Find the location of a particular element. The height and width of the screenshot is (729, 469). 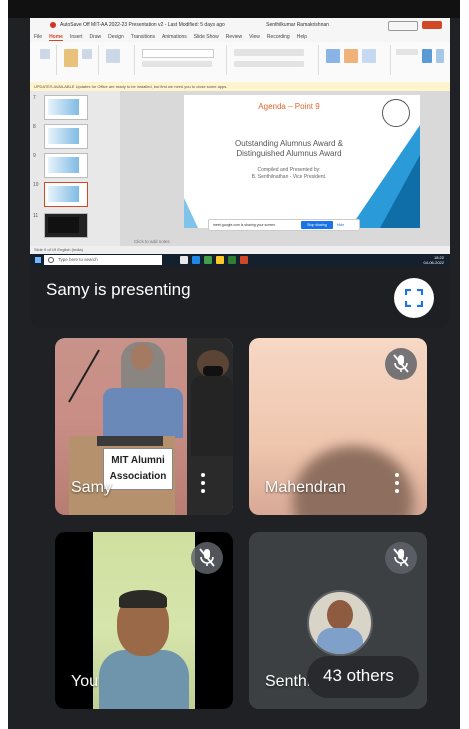

participant-tile-samy: MIT Alumni Association Samy is located at coordinates (144, 426).